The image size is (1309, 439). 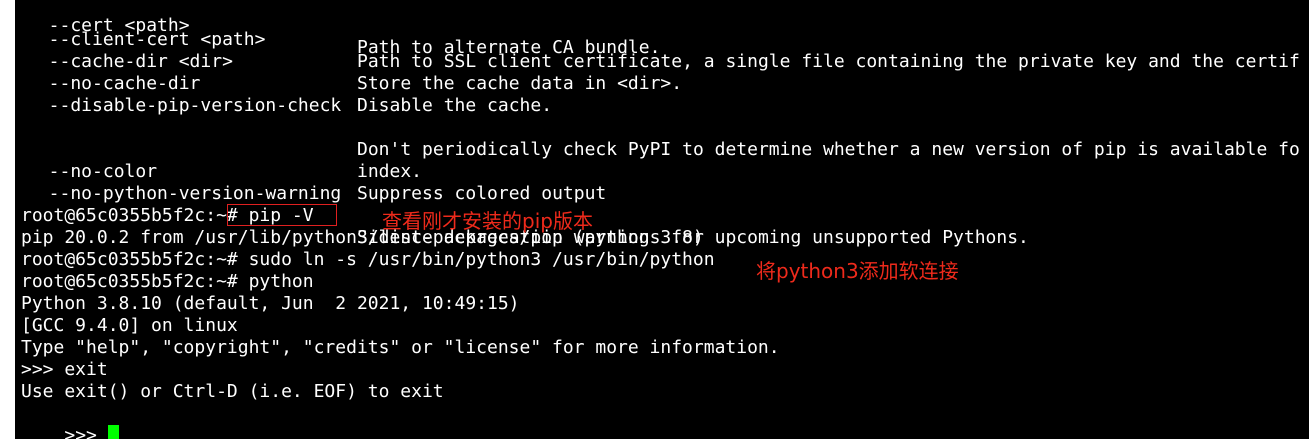 What do you see at coordinates (487, 221) in the screenshot?
I see `annotation-pip-version: 查看刚才安装的pip版本` at bounding box center [487, 221].